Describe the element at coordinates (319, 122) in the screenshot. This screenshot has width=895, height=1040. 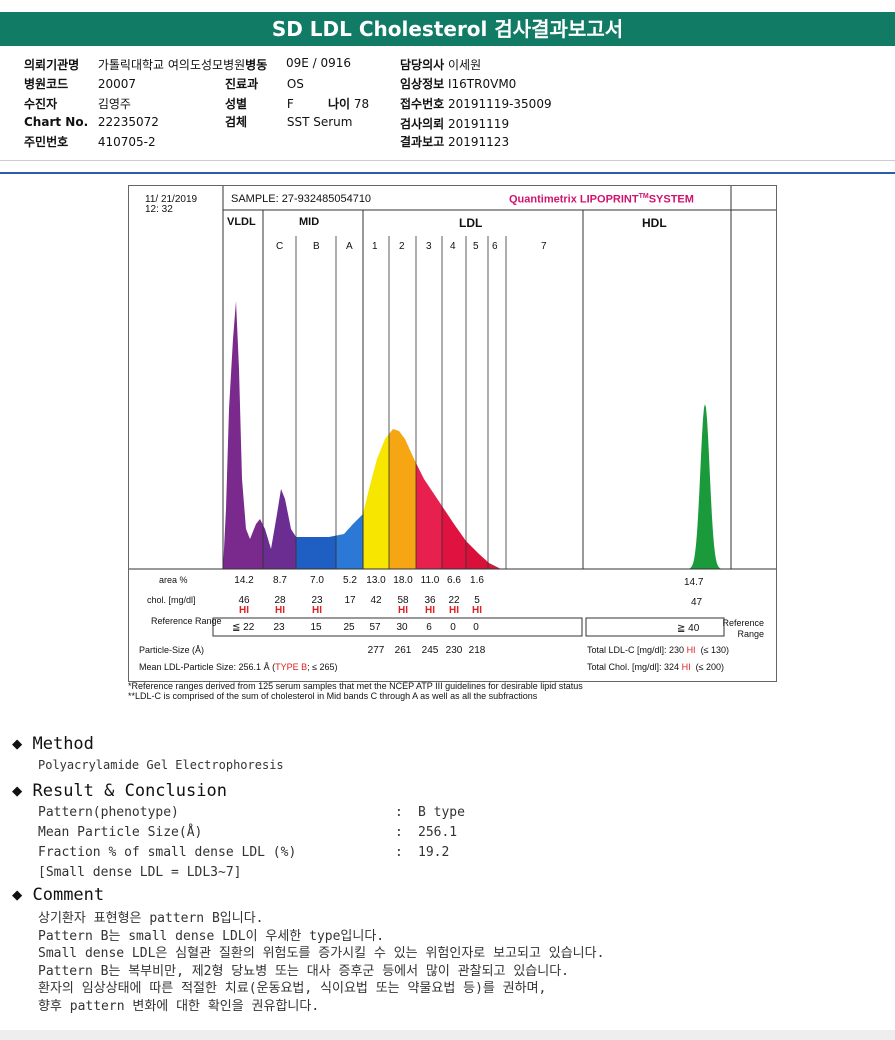
I see `value: SST Serum` at that location.